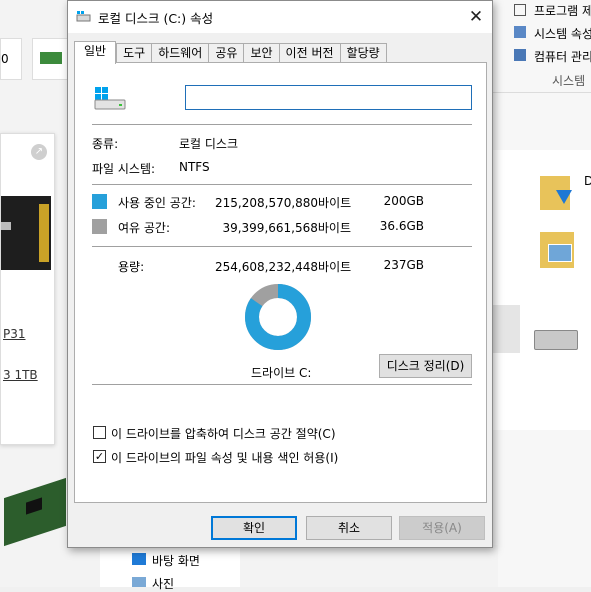 This screenshot has height=592, width=591. What do you see at coordinates (26, 233) in the screenshot?
I see `ssd-image` at bounding box center [26, 233].